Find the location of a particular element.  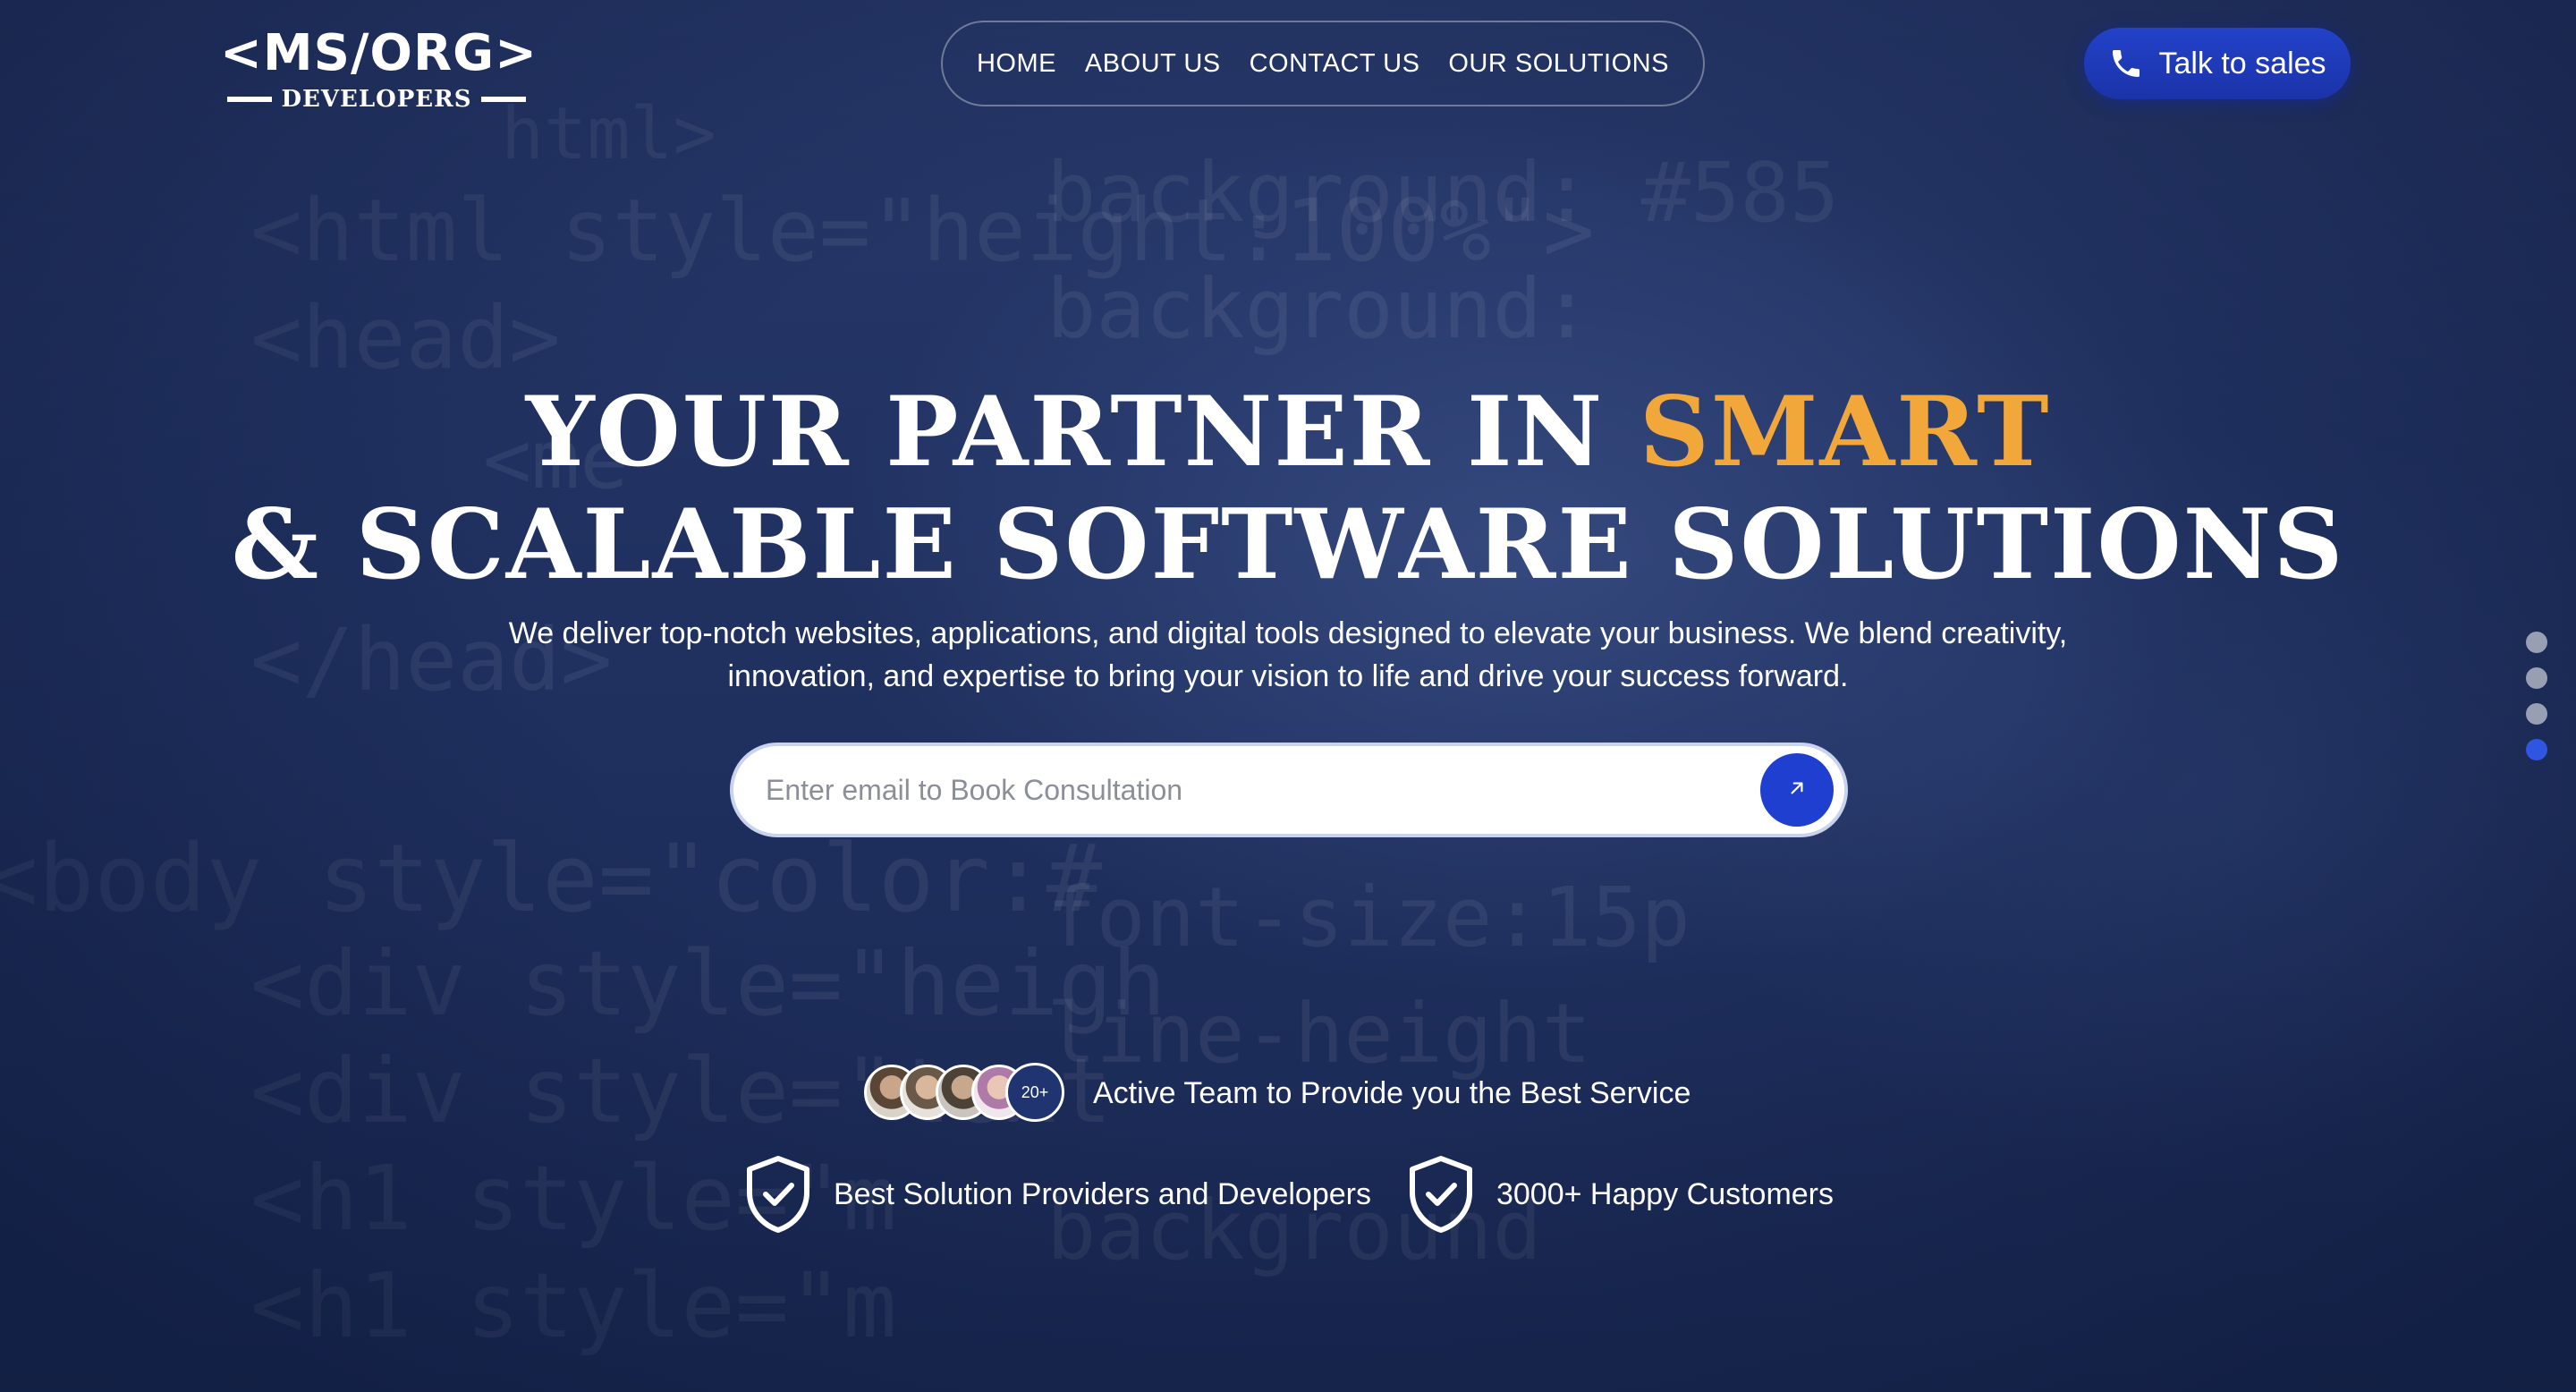

nav-contact-us: CONTACT US is located at coordinates (1335, 64).